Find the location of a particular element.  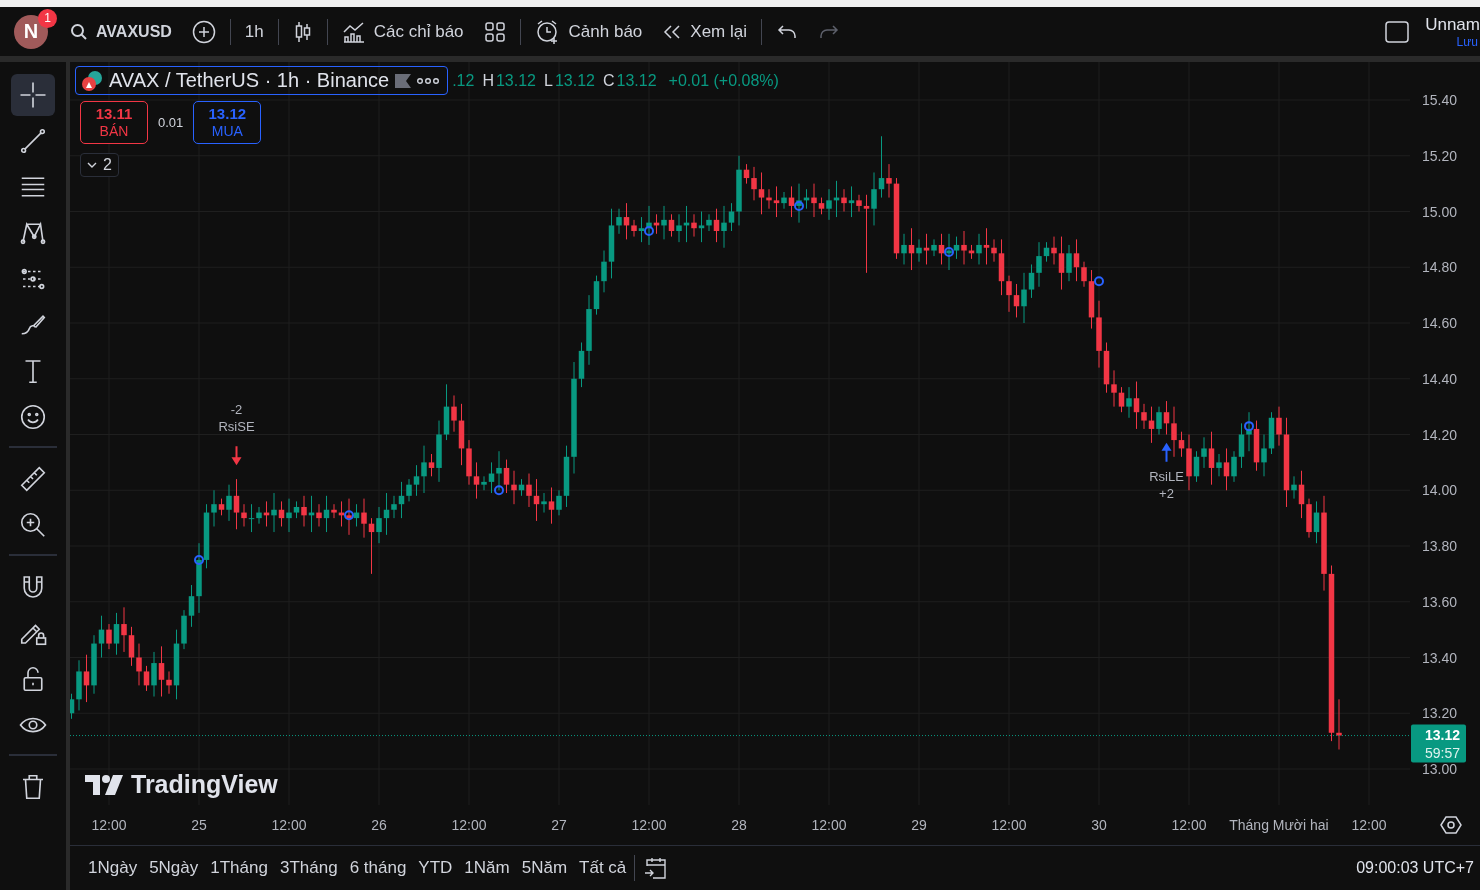

replay-button: Xem lại is located at coordinates (704, 31).